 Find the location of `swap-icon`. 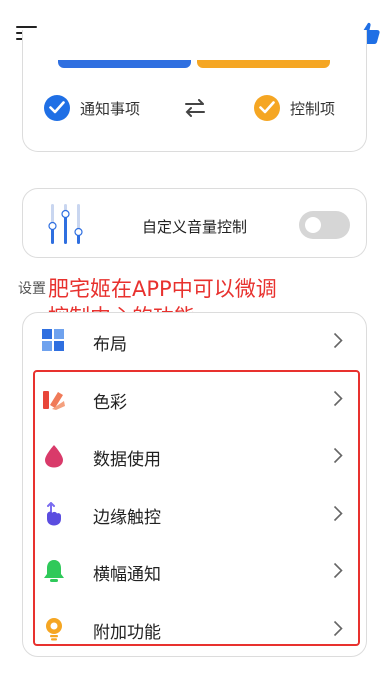

swap-icon is located at coordinates (195, 108).